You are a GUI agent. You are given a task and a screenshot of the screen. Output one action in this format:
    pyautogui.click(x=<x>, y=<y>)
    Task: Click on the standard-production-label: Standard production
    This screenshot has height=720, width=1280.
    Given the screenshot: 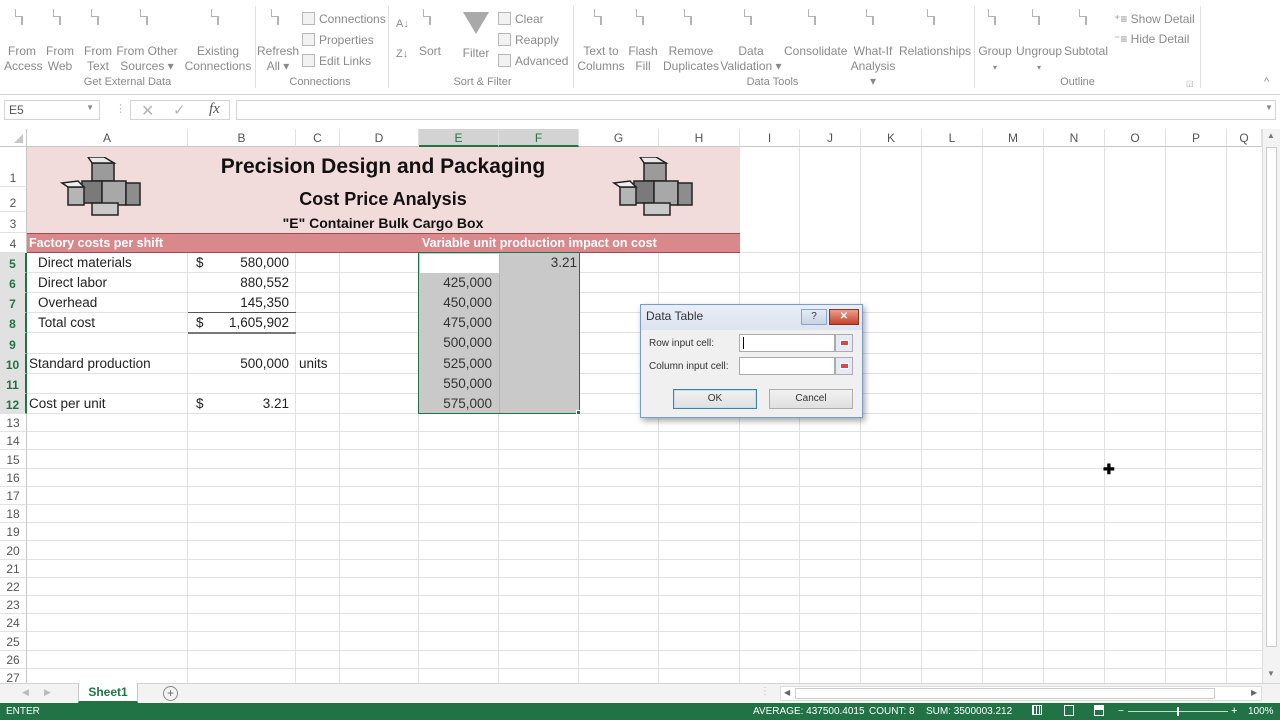 What is the action you would take?
    pyautogui.click(x=90, y=364)
    